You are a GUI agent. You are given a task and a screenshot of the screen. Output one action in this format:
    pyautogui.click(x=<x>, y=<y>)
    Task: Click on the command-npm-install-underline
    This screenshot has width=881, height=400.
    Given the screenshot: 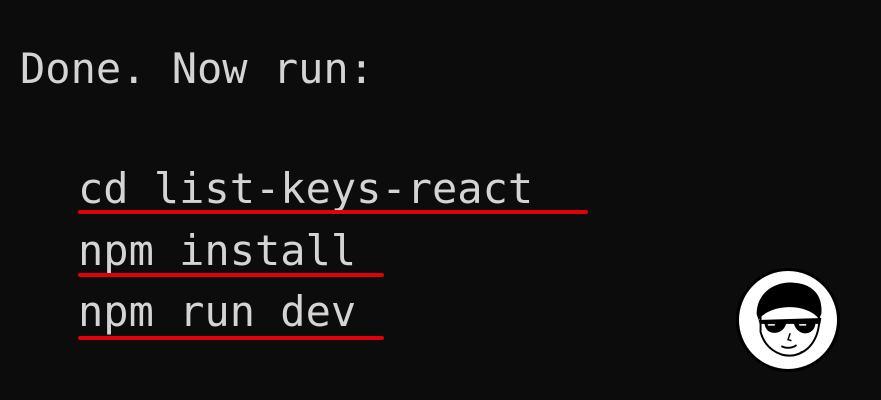 What is the action you would take?
    pyautogui.click(x=231, y=275)
    